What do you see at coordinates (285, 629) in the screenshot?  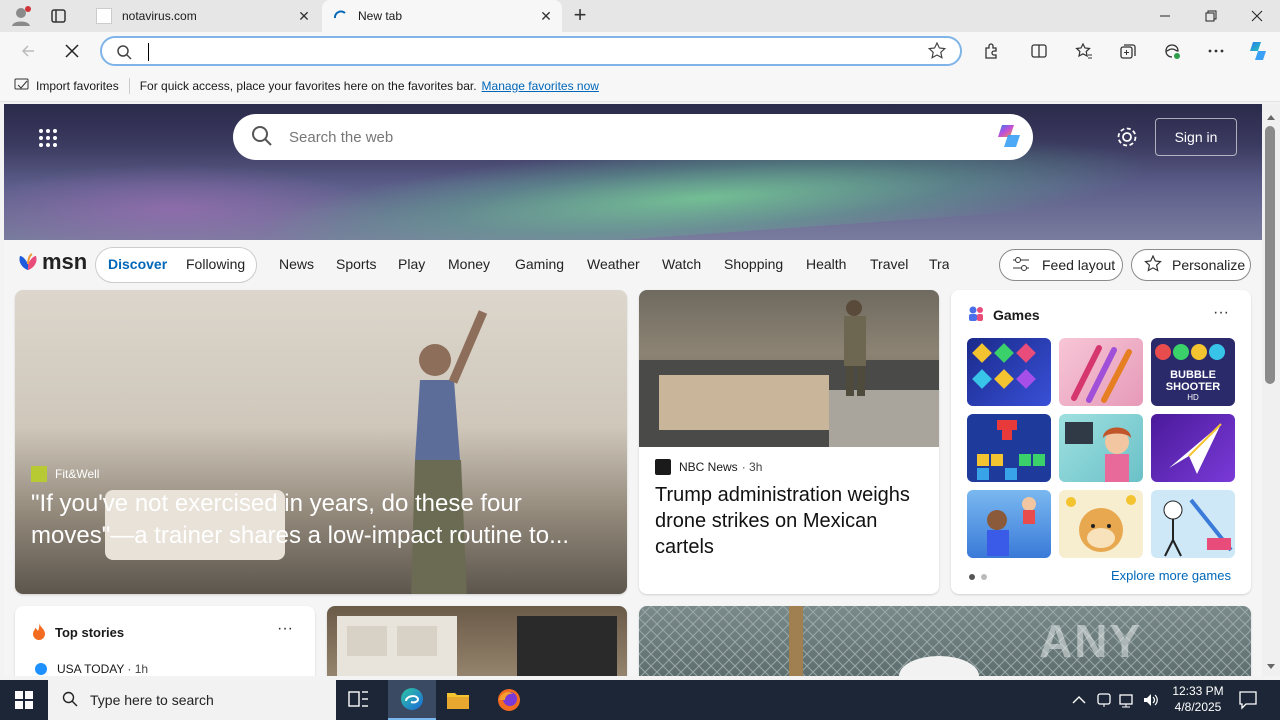 I see `top-stories-more-icon: ···` at bounding box center [285, 629].